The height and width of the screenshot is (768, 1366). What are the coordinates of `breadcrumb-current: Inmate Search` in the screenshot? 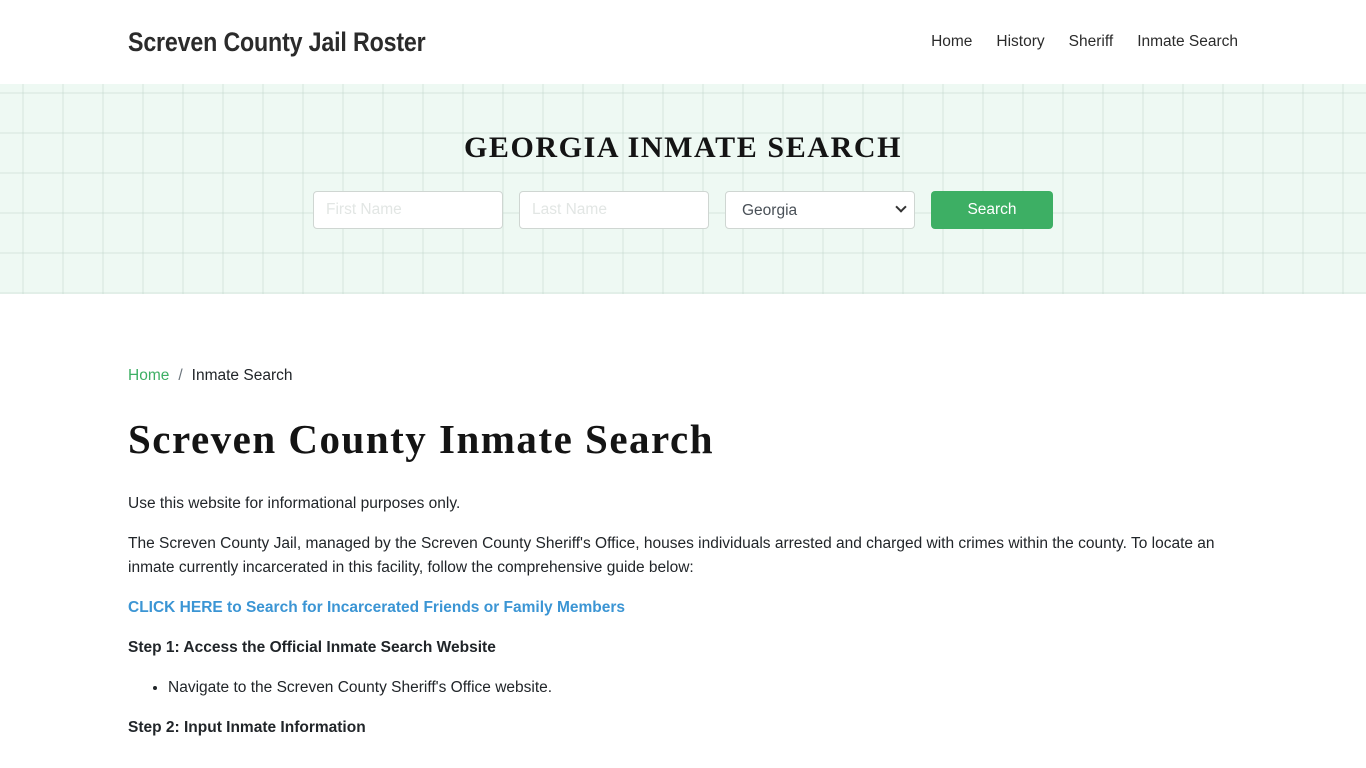 It's located at (242, 375).